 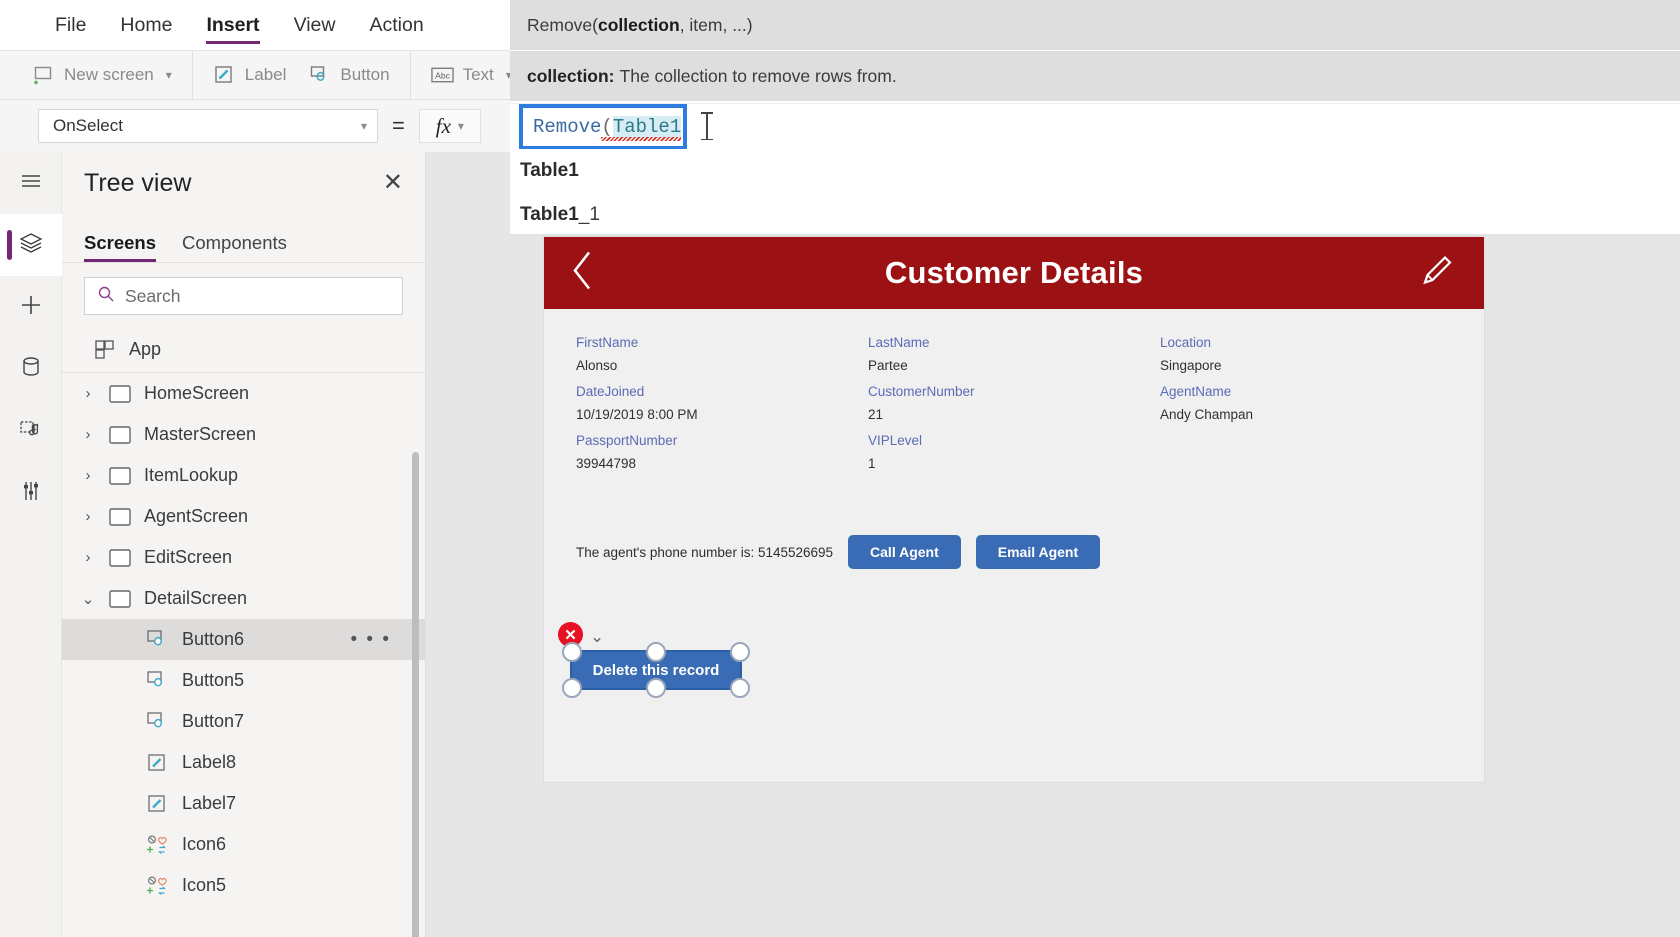 I want to click on insert-button-button: Button, so click(x=348, y=75).